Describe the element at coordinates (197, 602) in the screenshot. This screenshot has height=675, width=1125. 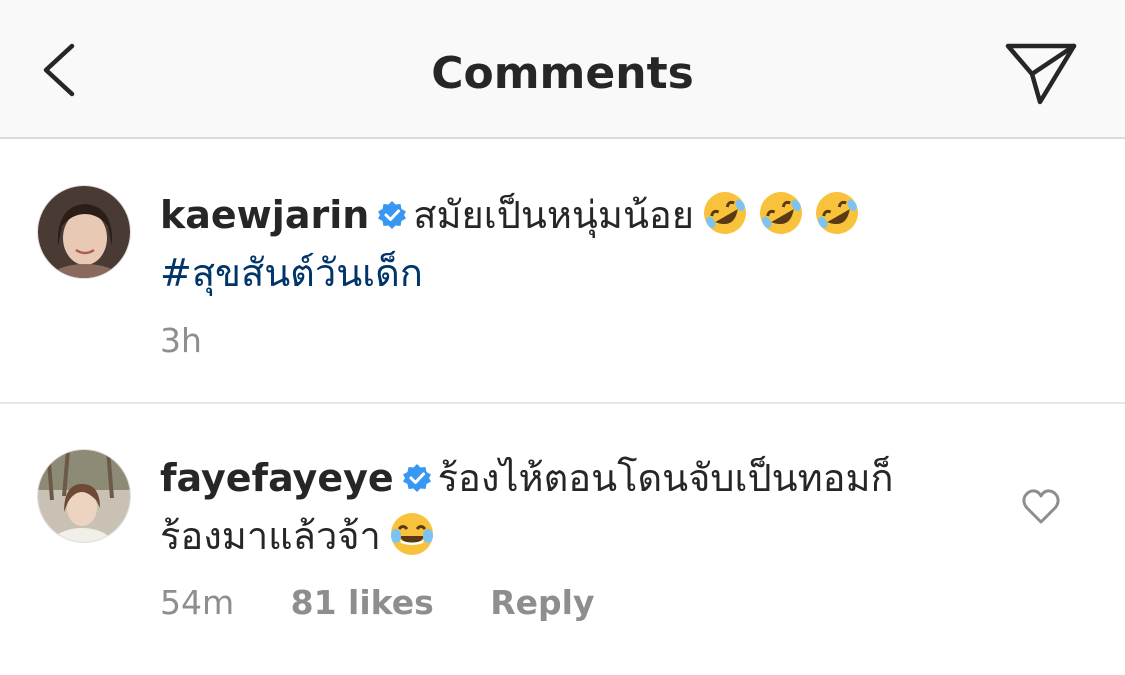
I see `comment-timestamp: 54m` at that location.